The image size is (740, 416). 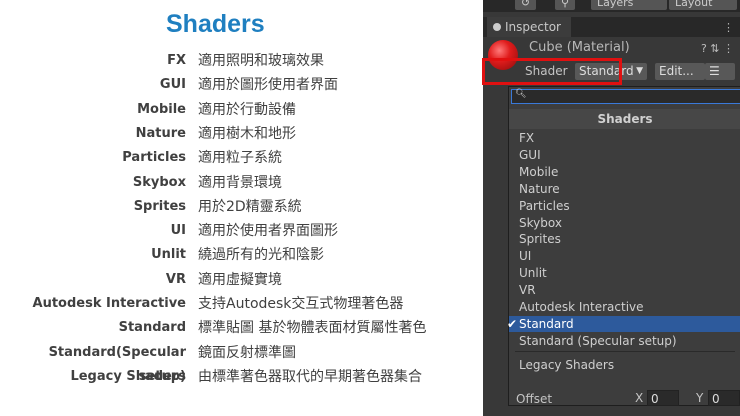 I want to click on shader-row-description: 支持Autodesk交互式物理著色器, so click(x=301, y=304).